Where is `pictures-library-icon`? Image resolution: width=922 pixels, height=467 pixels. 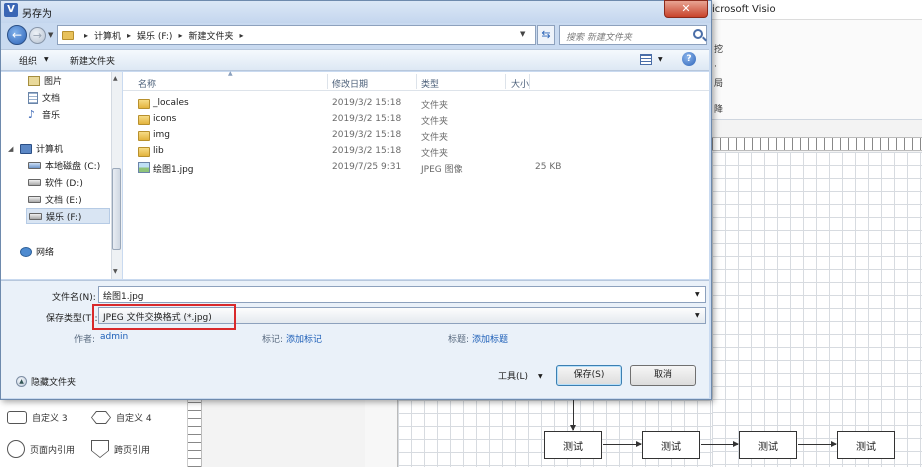 pictures-library-icon is located at coordinates (34, 80).